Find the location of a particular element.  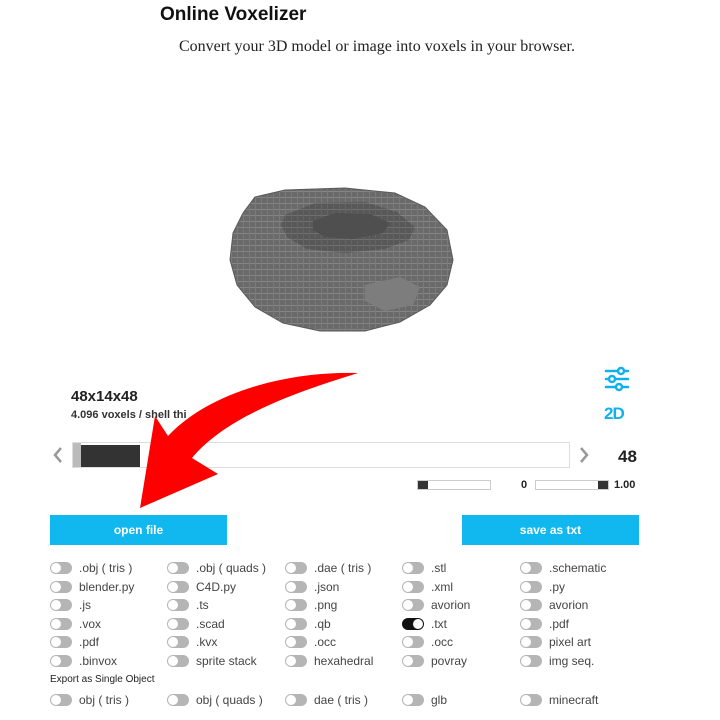

scale-slider-handle is located at coordinates (603, 485).